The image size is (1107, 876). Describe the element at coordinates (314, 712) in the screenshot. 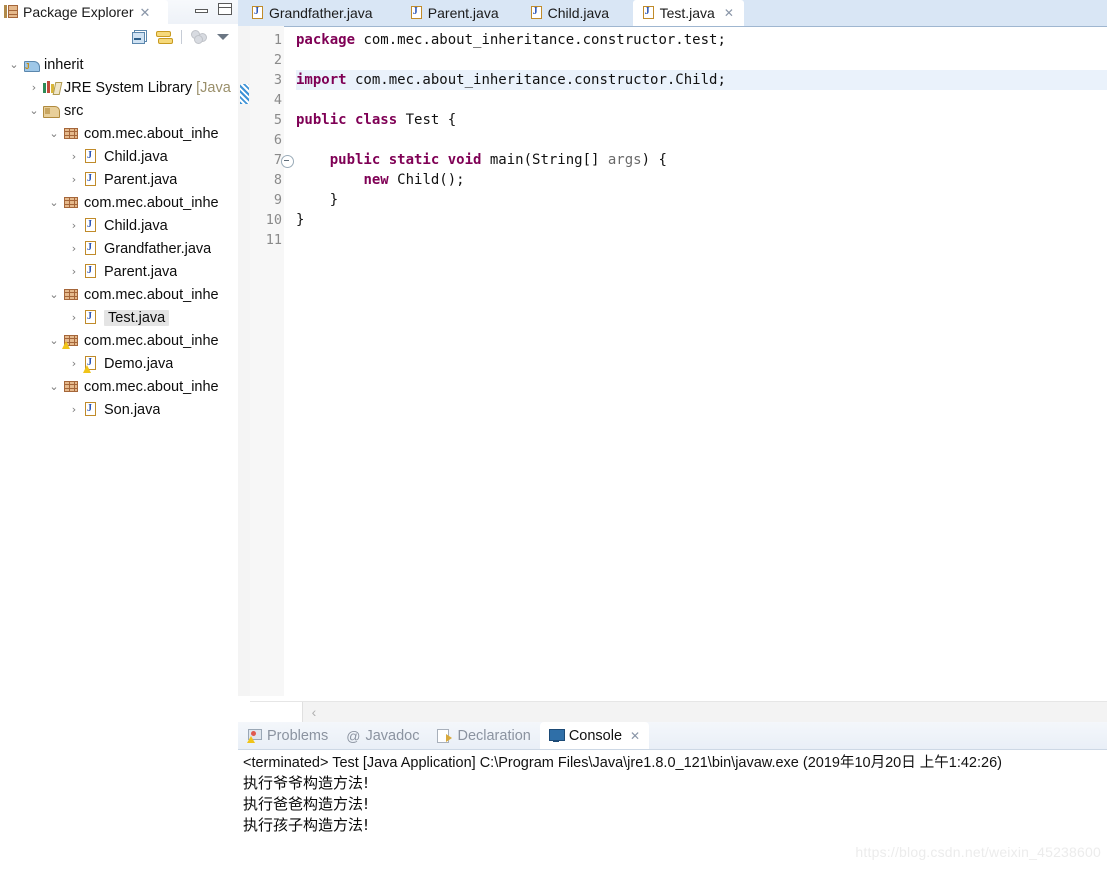

I see `scroll-left-arrow-icon: ‹` at that location.